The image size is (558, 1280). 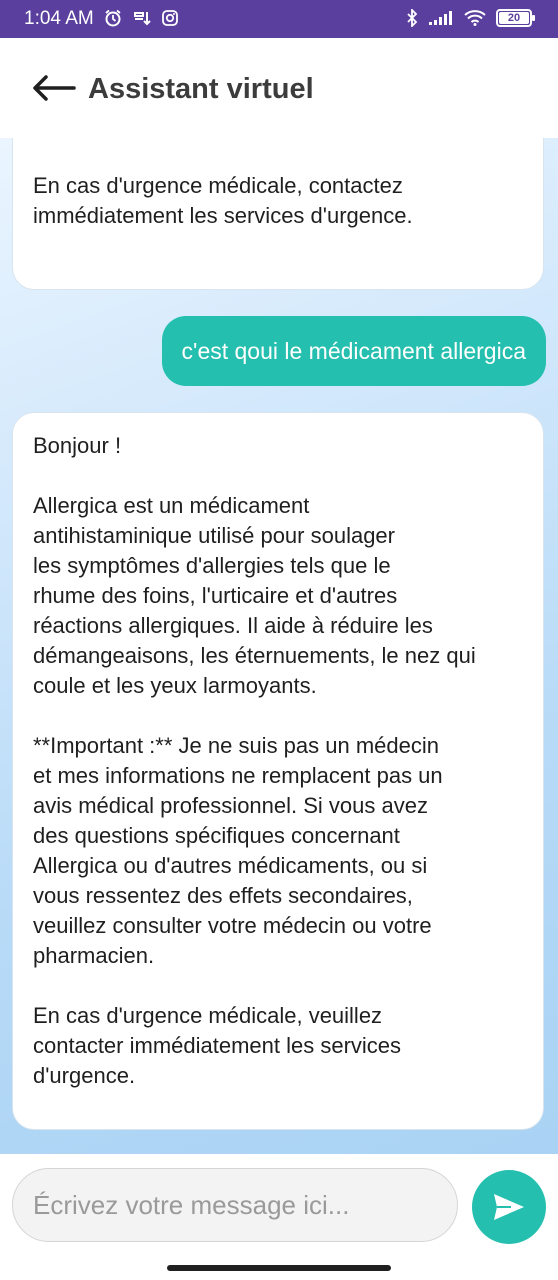 I want to click on composer-bar, so click(x=279, y=1217).